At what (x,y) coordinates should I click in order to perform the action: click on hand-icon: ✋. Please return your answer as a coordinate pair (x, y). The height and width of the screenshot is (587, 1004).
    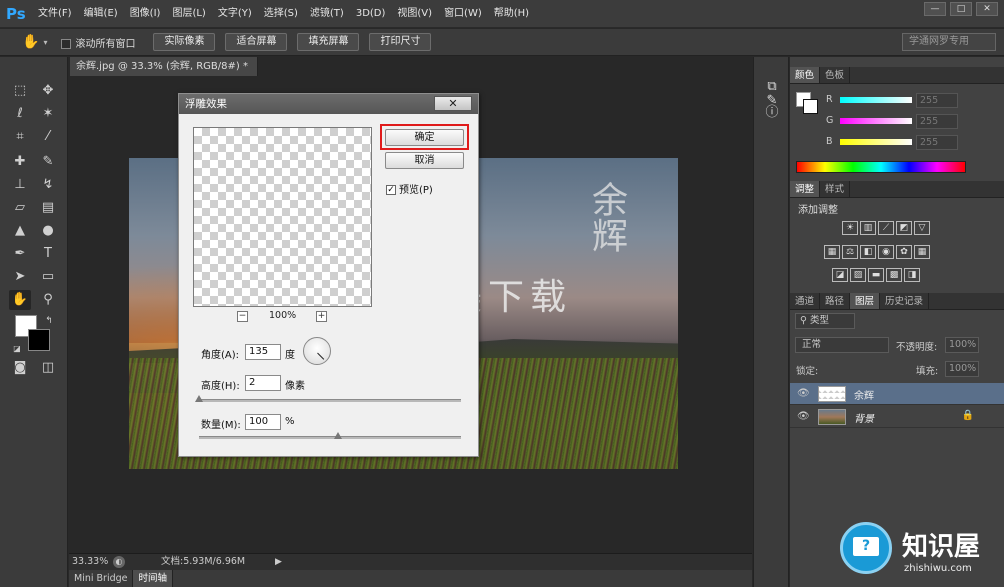
    Looking at the image, I should click on (30, 42).